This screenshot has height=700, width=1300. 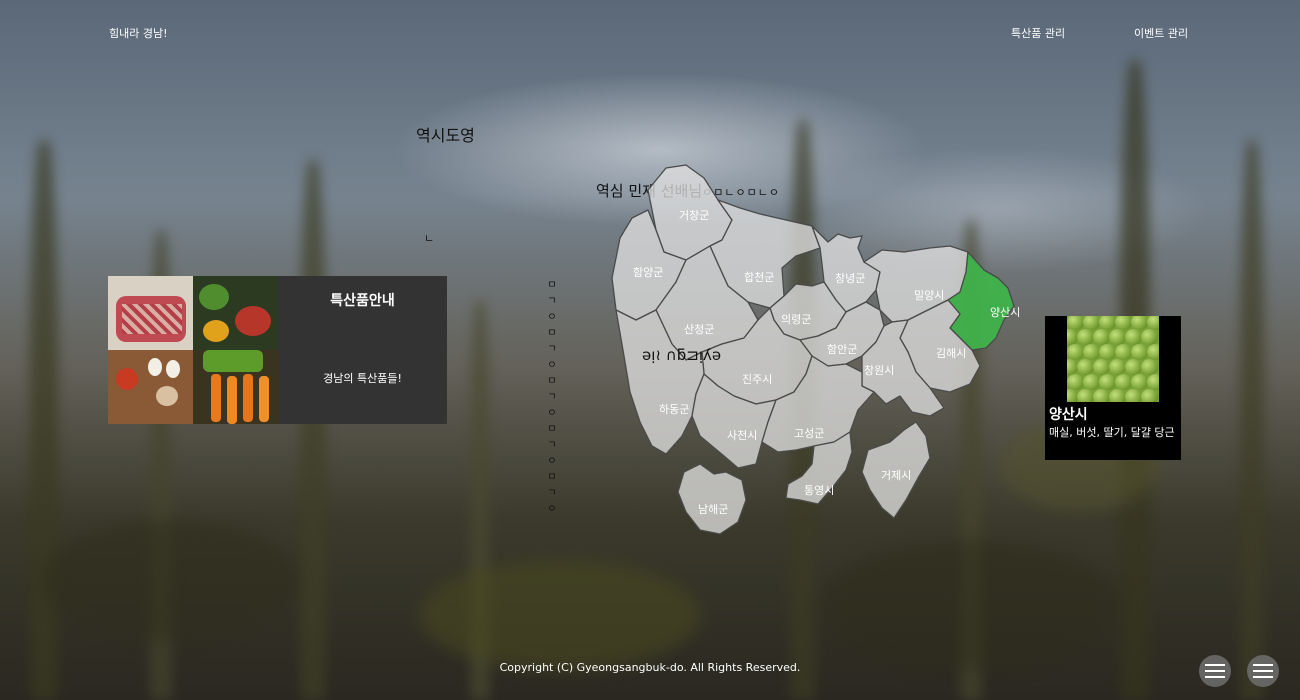 What do you see at coordinates (362, 378) in the screenshot?
I see `info-card-subtitle: 경남의 특산품들!` at bounding box center [362, 378].